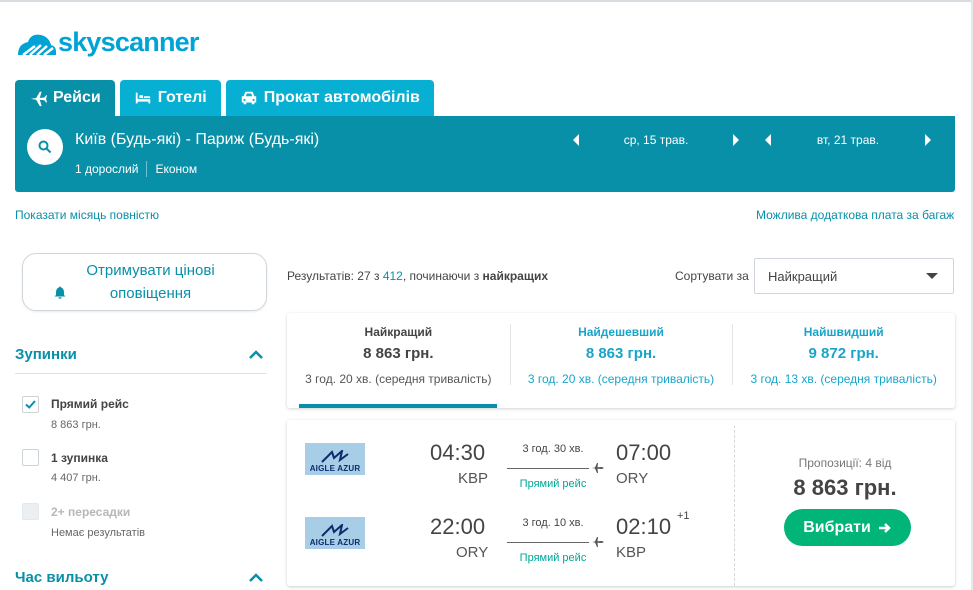 This screenshot has height=590, width=973. I want to click on direct-flight-label: Прямий рейс, so click(90, 404).